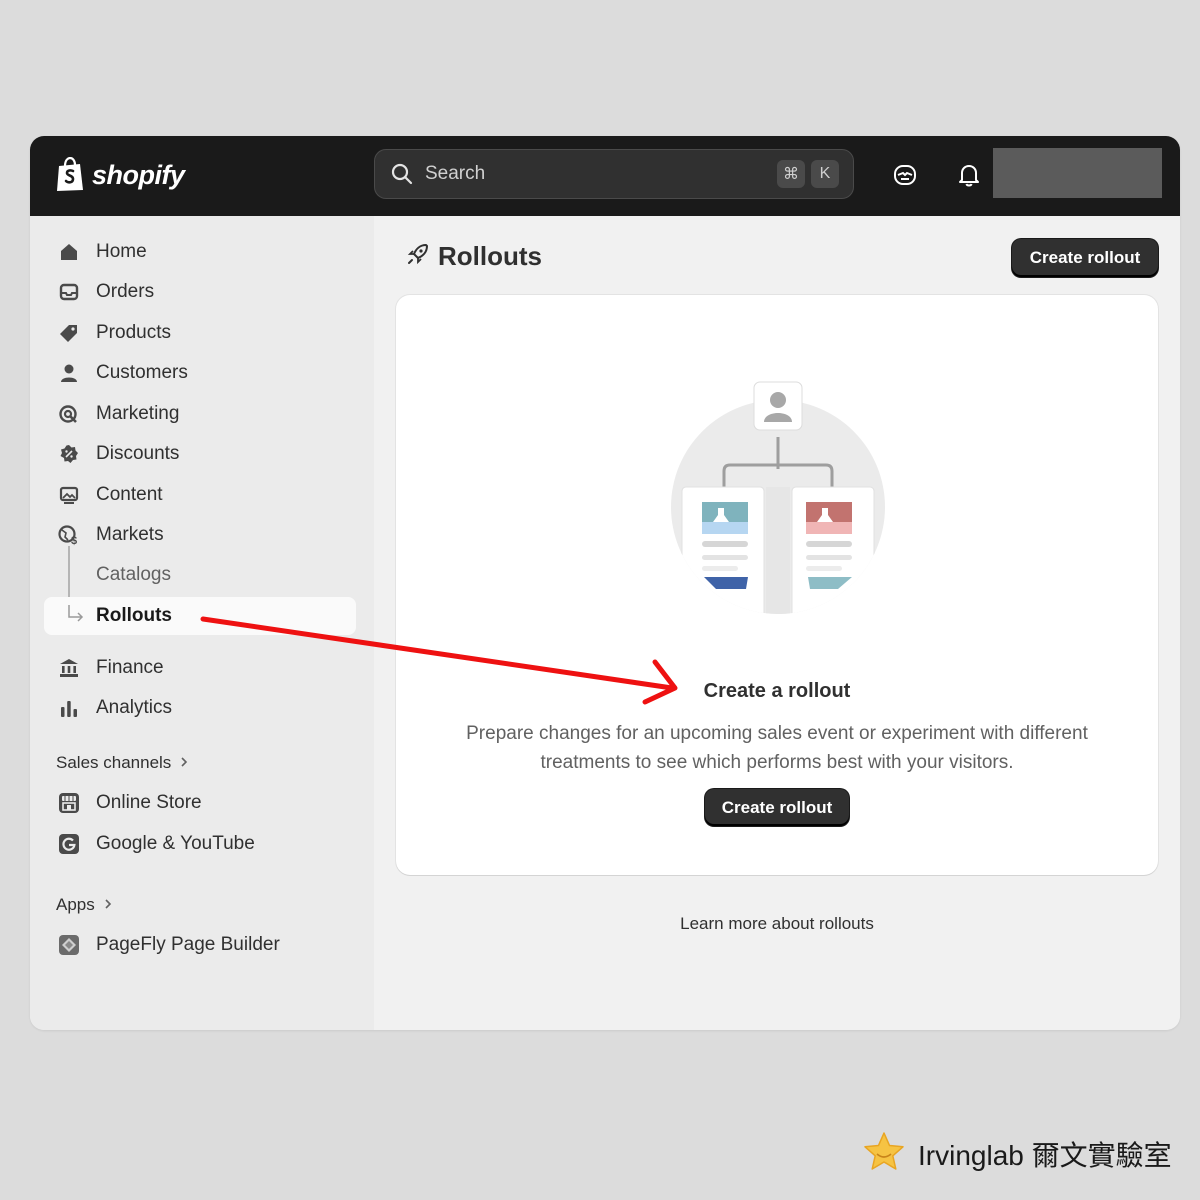  I want to click on watermark: Irvinglab 爾文實驗室, so click(1017, 1154).